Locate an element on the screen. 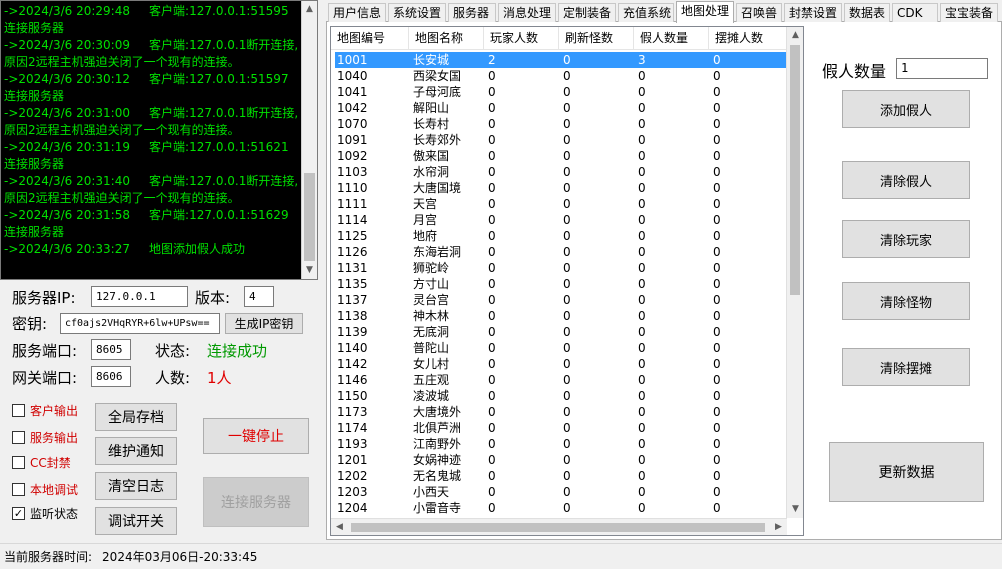 The width and height of the screenshot is (1002, 569). tab-4: 定制装备 is located at coordinates (587, 12).